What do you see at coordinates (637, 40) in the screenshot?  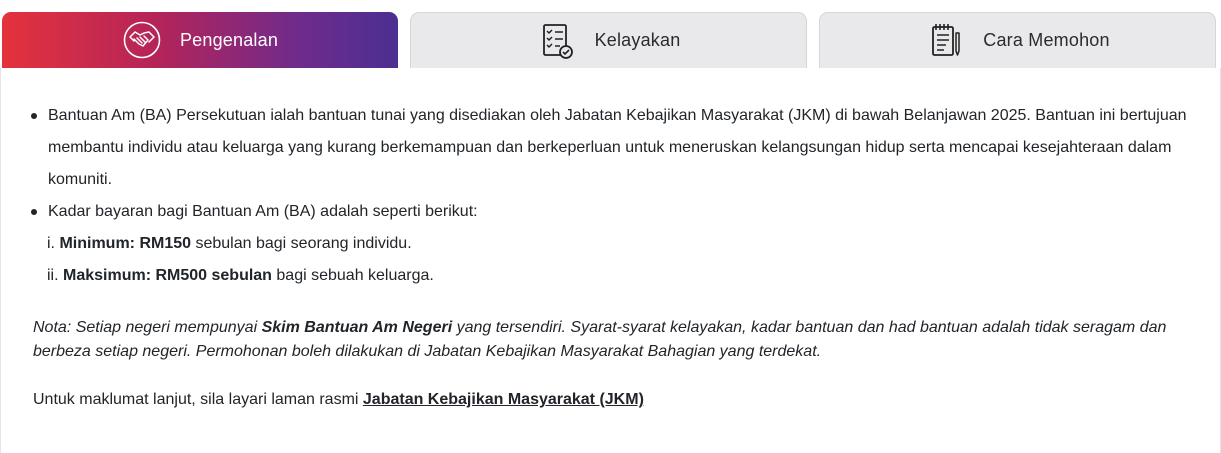 I see `tab-label: Kelayakan` at bounding box center [637, 40].